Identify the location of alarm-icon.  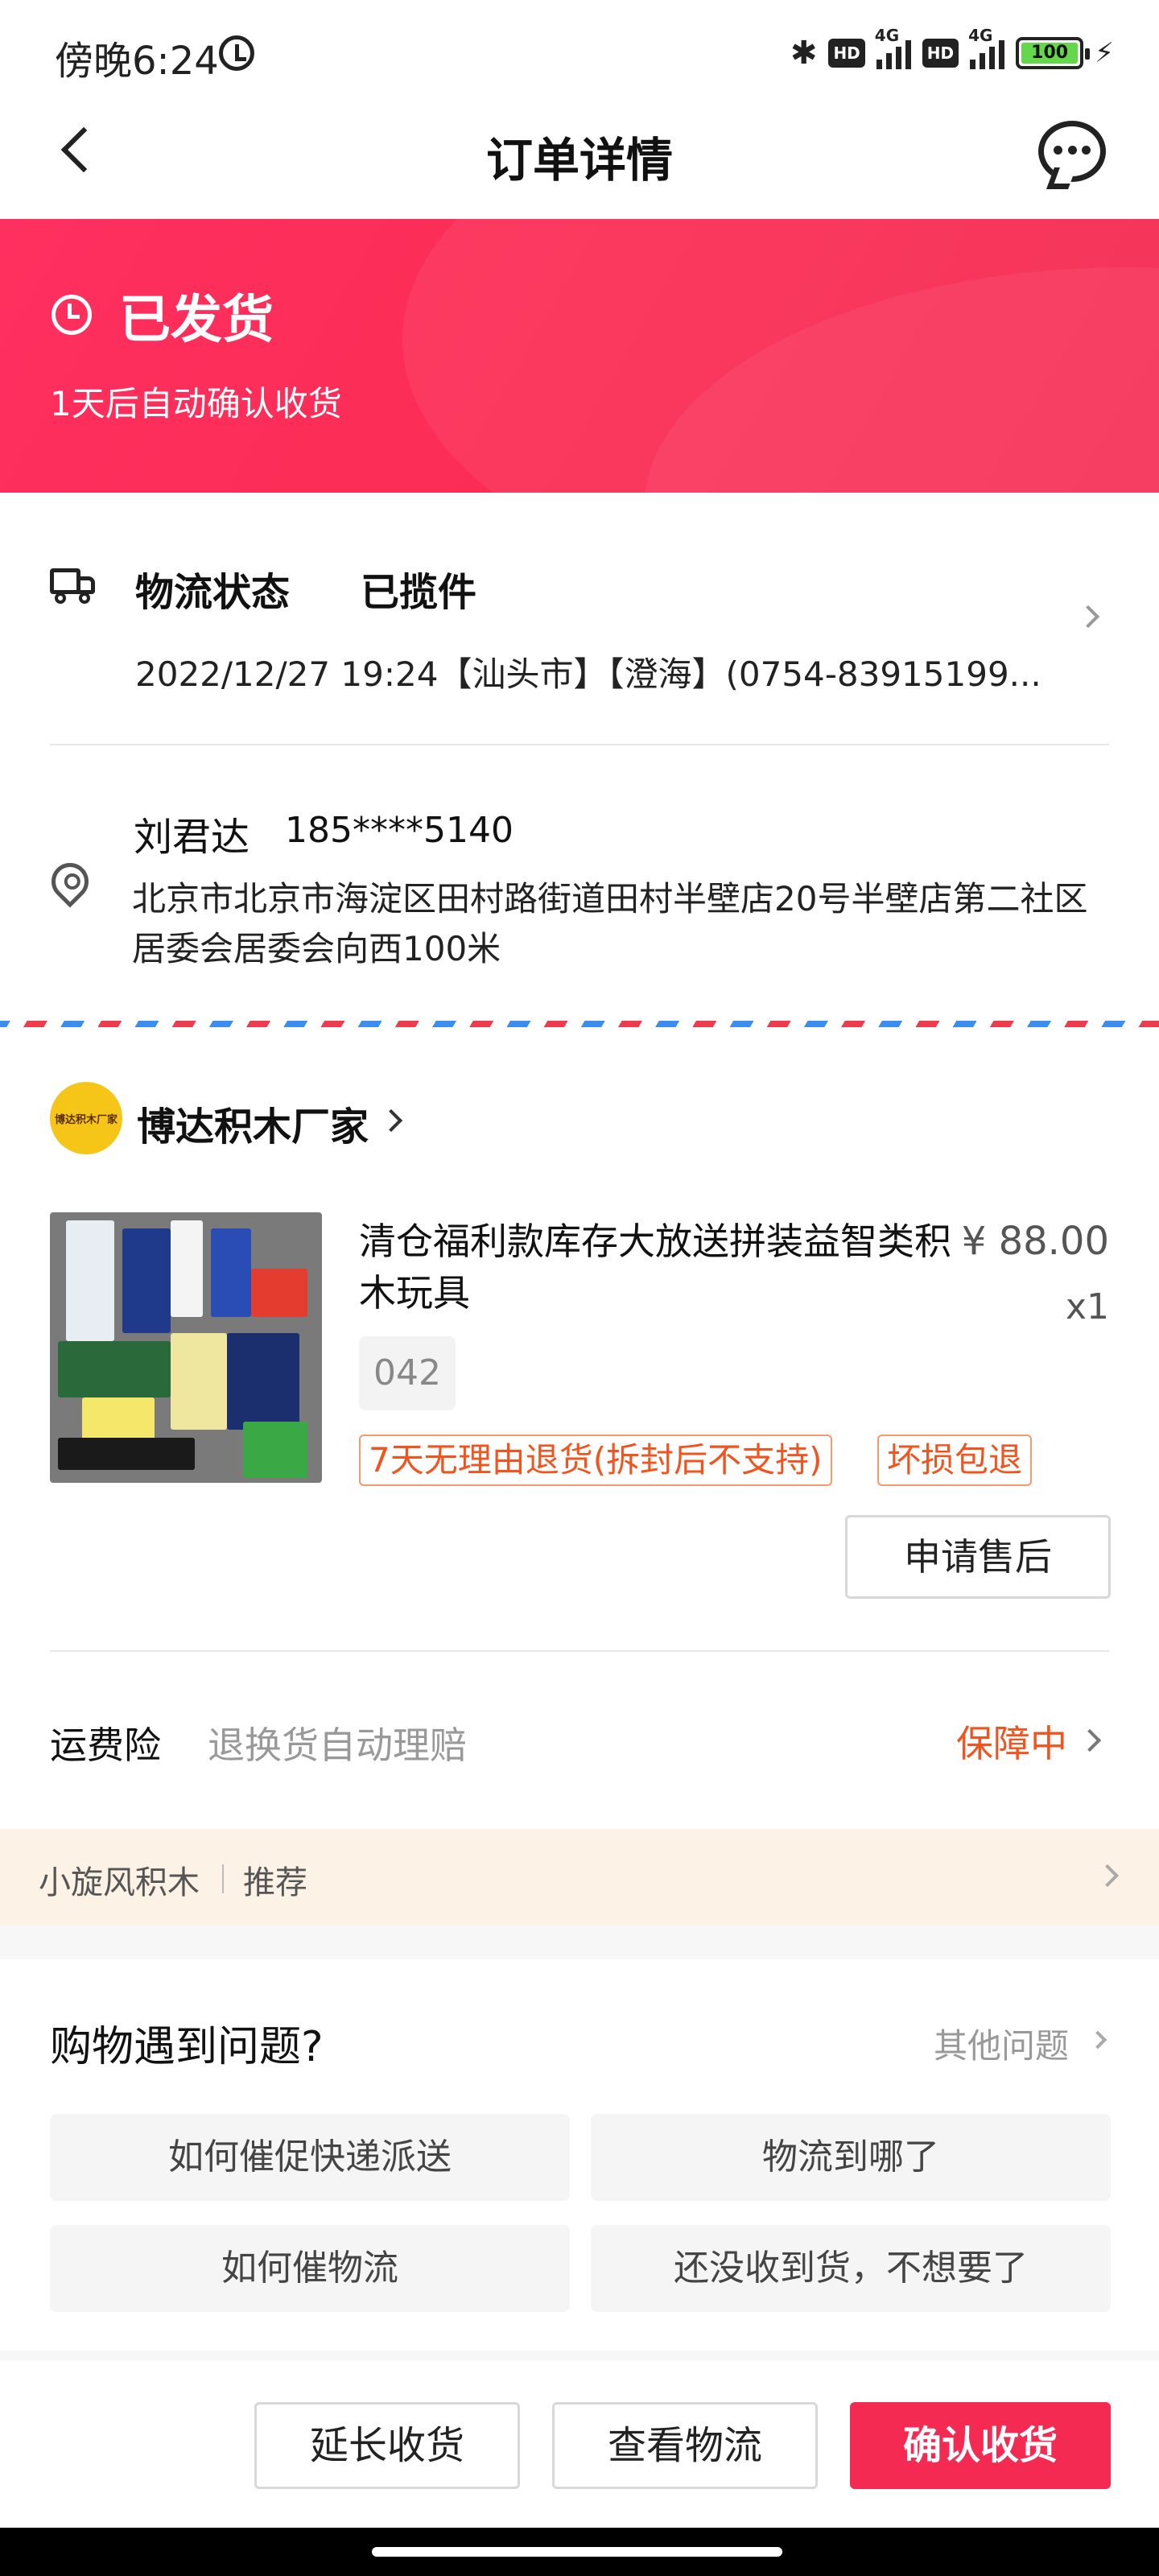
(236, 53).